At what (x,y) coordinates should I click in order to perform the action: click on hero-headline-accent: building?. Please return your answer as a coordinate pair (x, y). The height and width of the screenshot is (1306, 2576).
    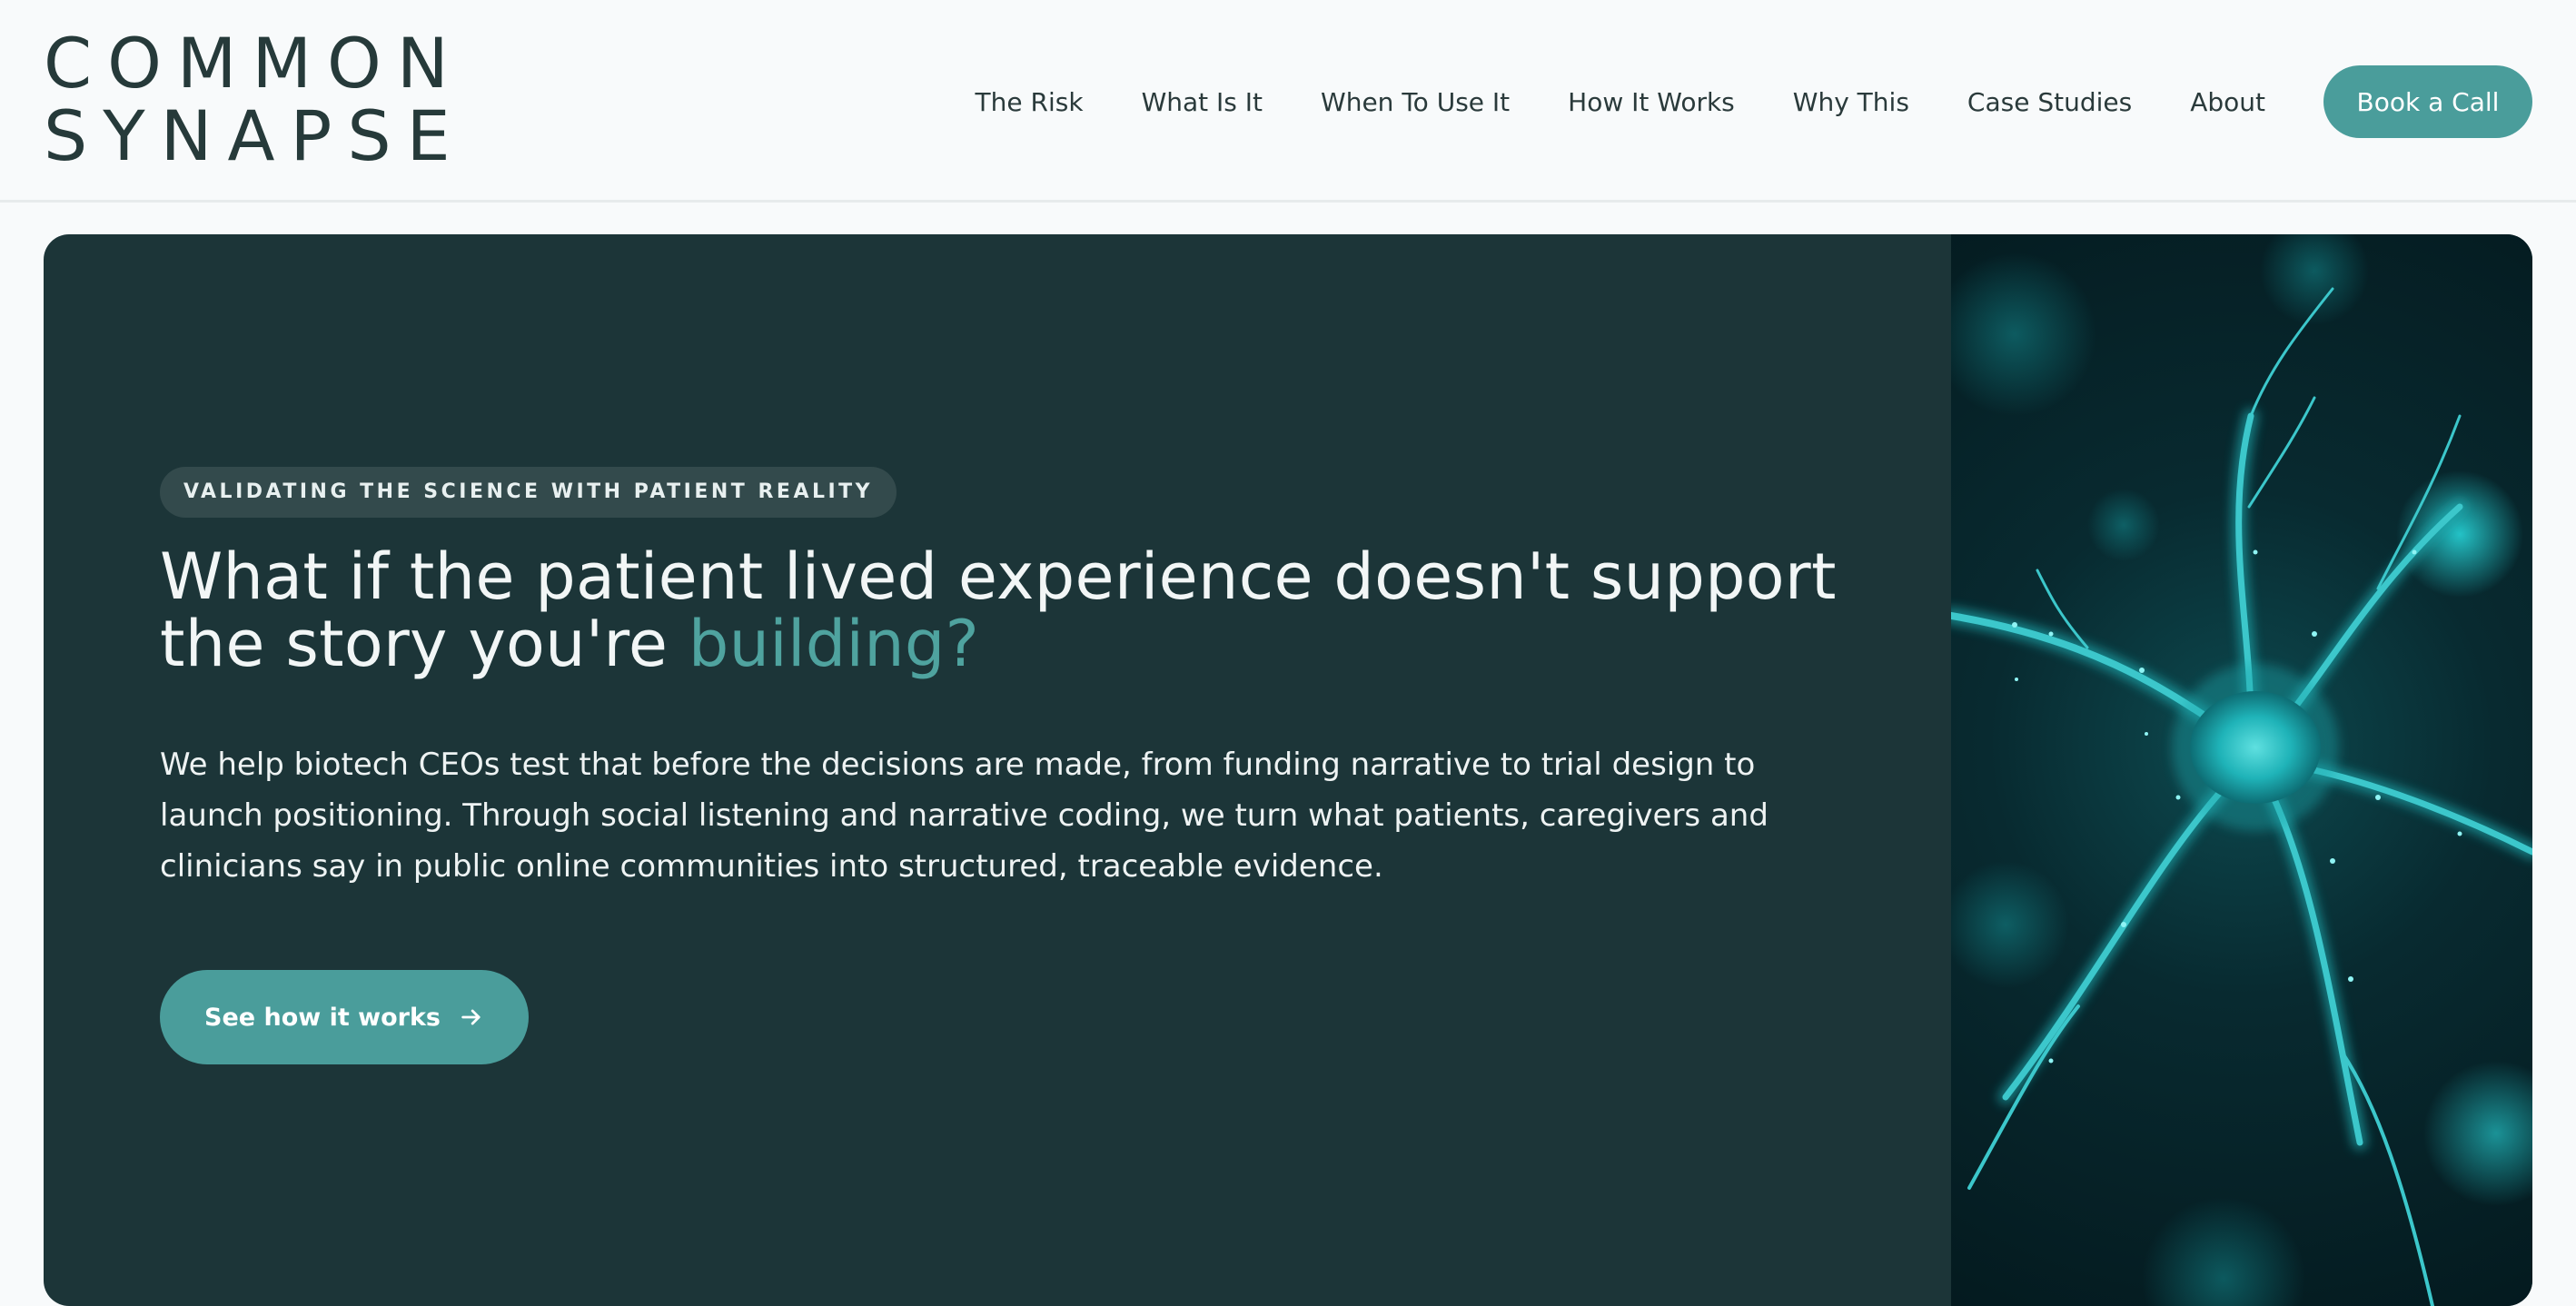
    Looking at the image, I should click on (834, 644).